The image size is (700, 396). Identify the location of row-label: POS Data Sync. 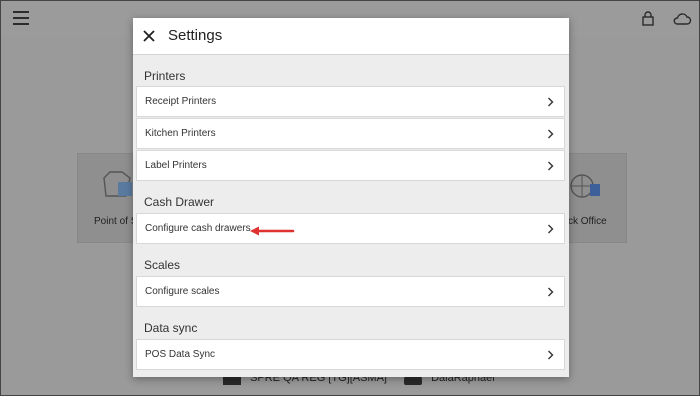
(180, 354).